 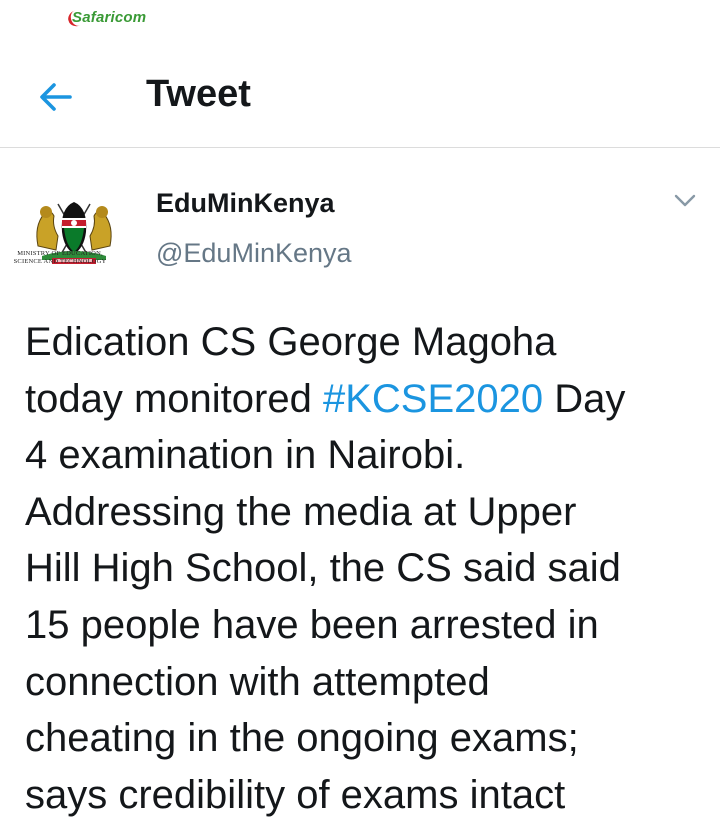 I want to click on tweet-menu-button, so click(x=685, y=201).